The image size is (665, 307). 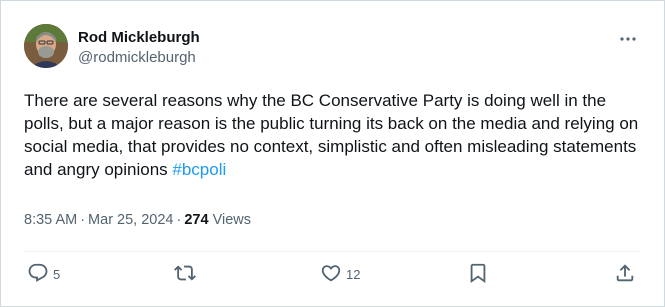 What do you see at coordinates (231, 220) in the screenshot?
I see `views-label: Views` at bounding box center [231, 220].